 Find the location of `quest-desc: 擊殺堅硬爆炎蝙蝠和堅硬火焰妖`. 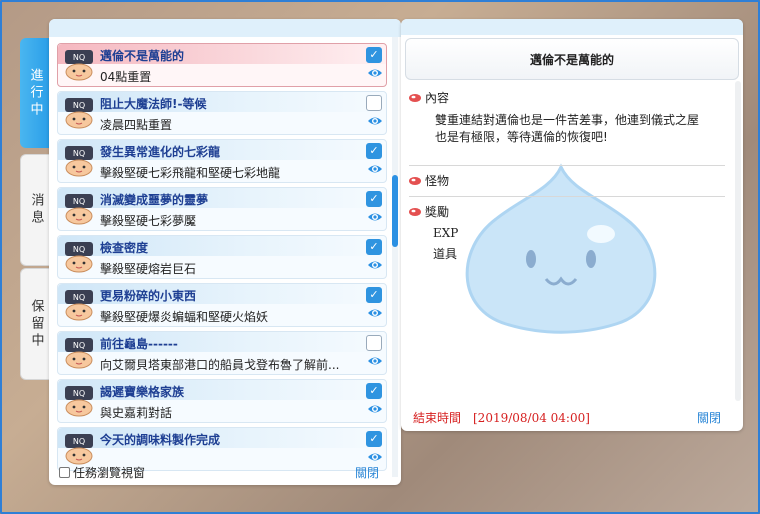

quest-desc: 擊殺堅硬爆炎蝙蝠和堅硬火焰妖 is located at coordinates (184, 317).